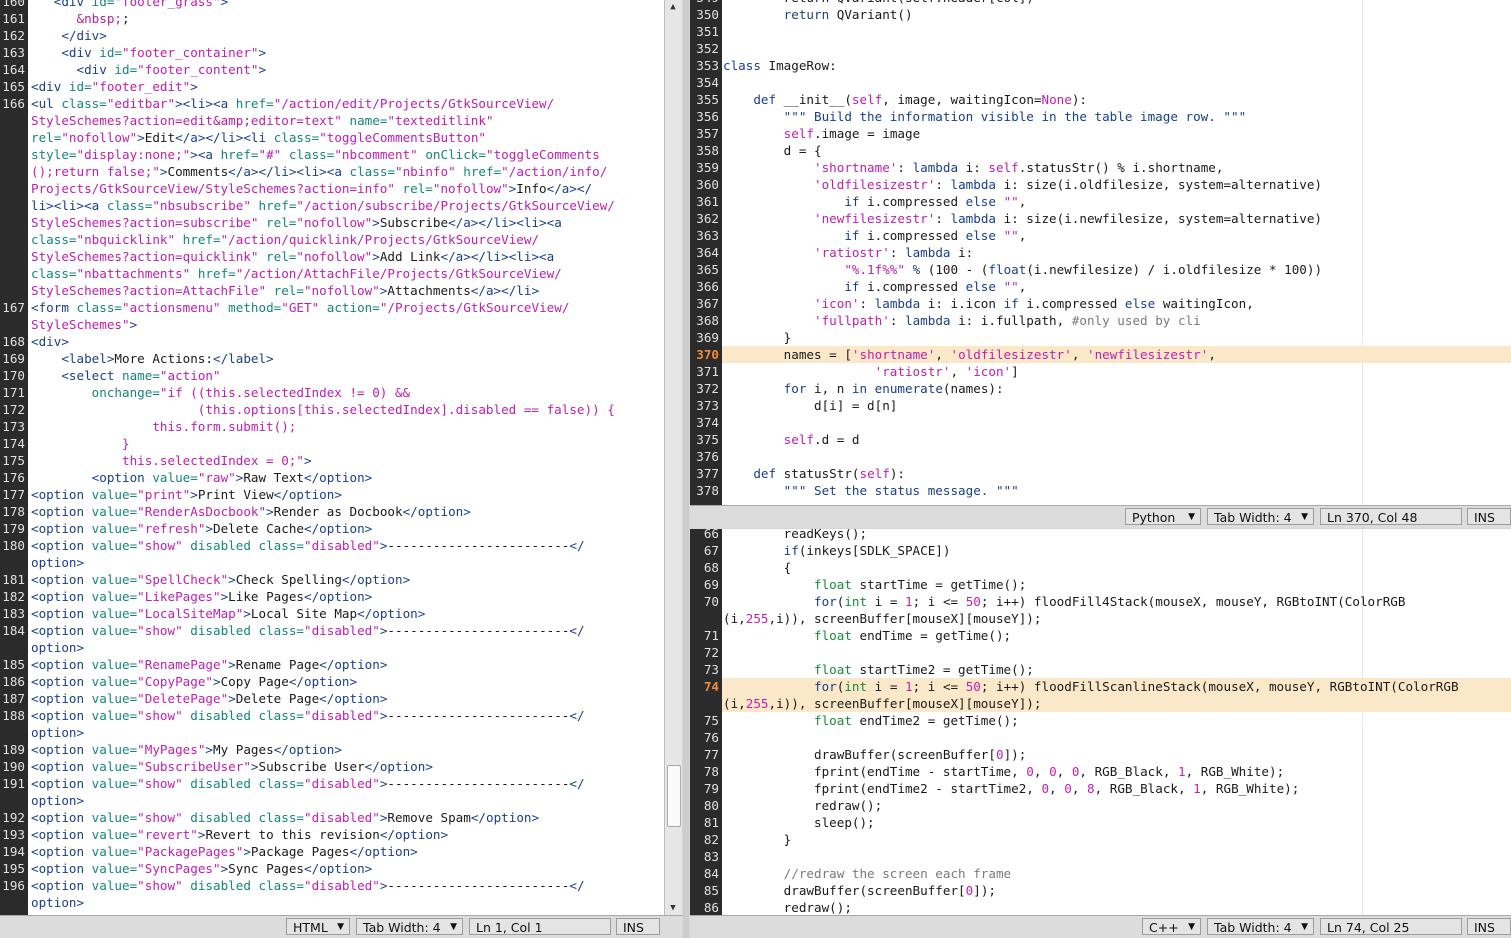 This screenshot has height=938, width=1511. I want to click on scroll-down-icon: ▼, so click(673, 908).